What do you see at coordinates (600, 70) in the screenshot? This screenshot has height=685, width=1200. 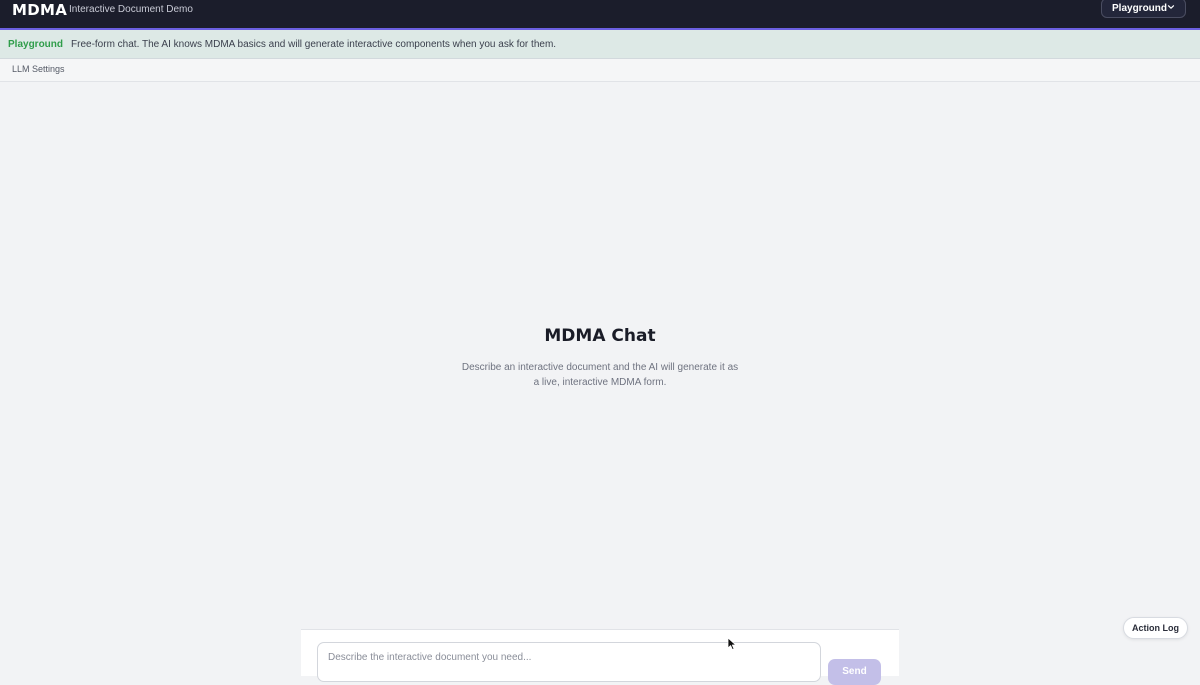 I see `settings-bar: LLM Settings` at bounding box center [600, 70].